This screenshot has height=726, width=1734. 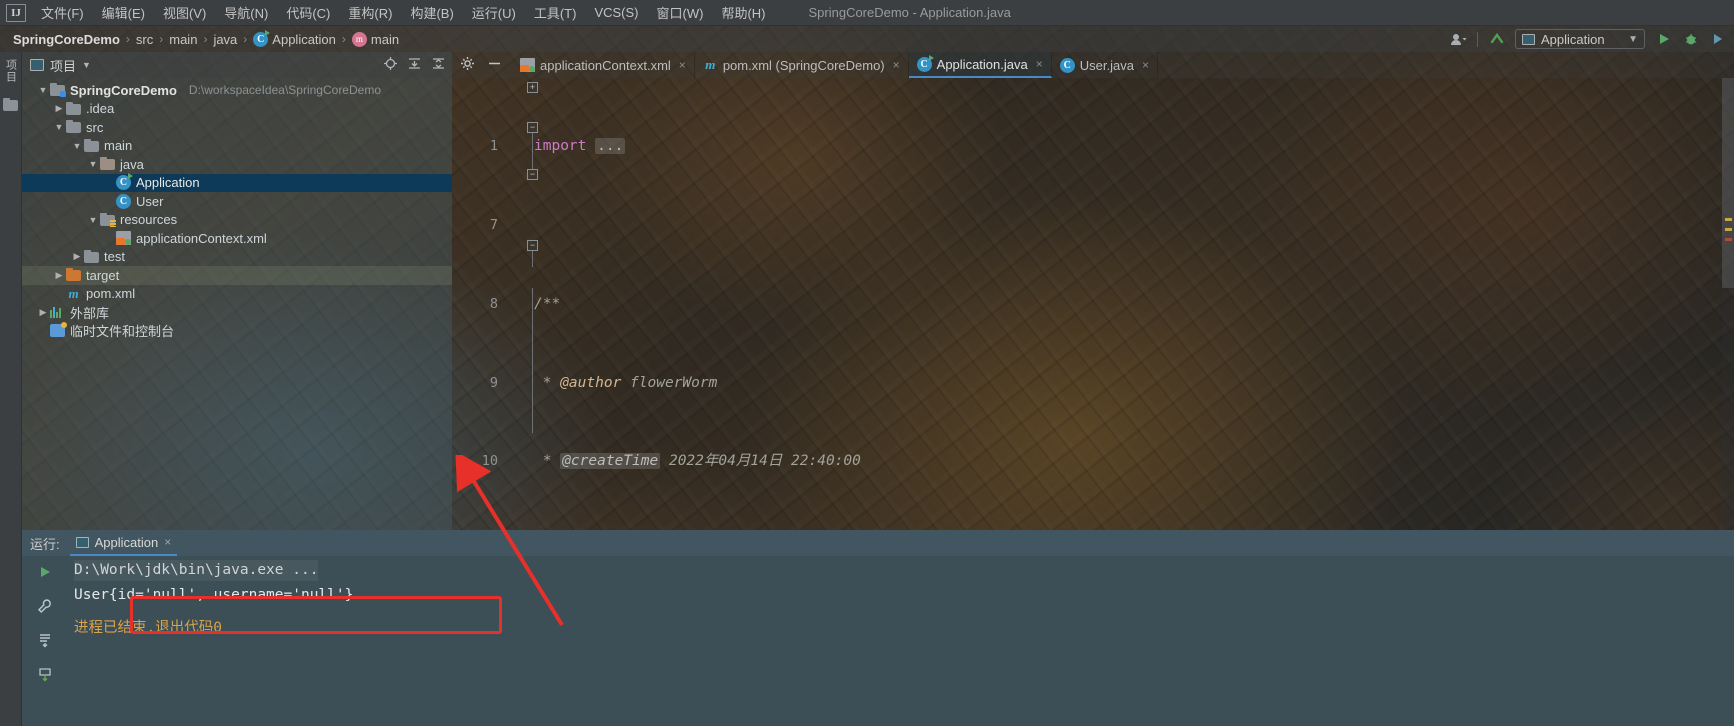 I want to click on coverage-icon, so click(x=1717, y=39).